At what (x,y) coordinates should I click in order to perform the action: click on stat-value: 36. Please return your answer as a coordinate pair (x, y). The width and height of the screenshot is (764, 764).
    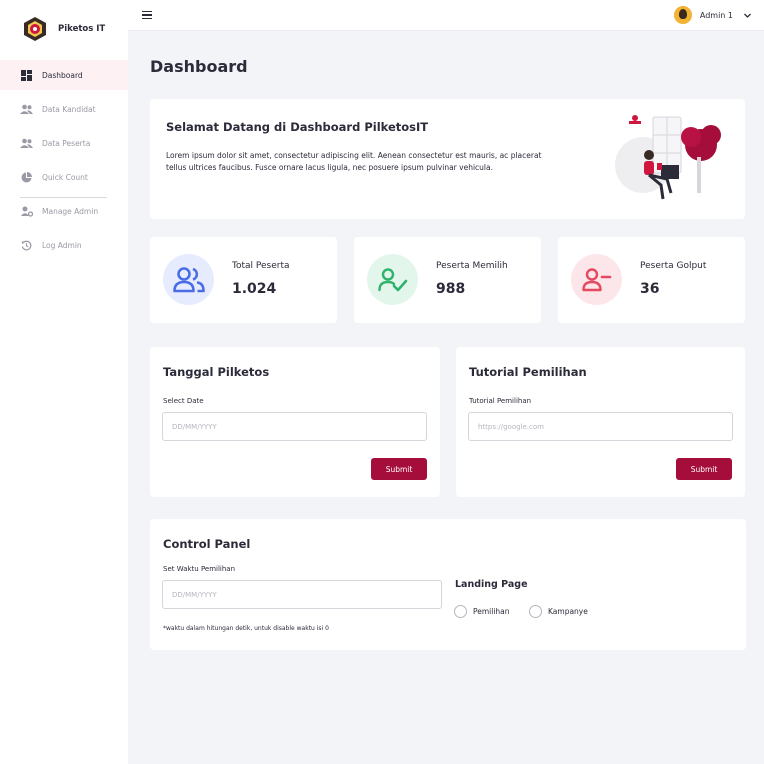
    Looking at the image, I should click on (650, 289).